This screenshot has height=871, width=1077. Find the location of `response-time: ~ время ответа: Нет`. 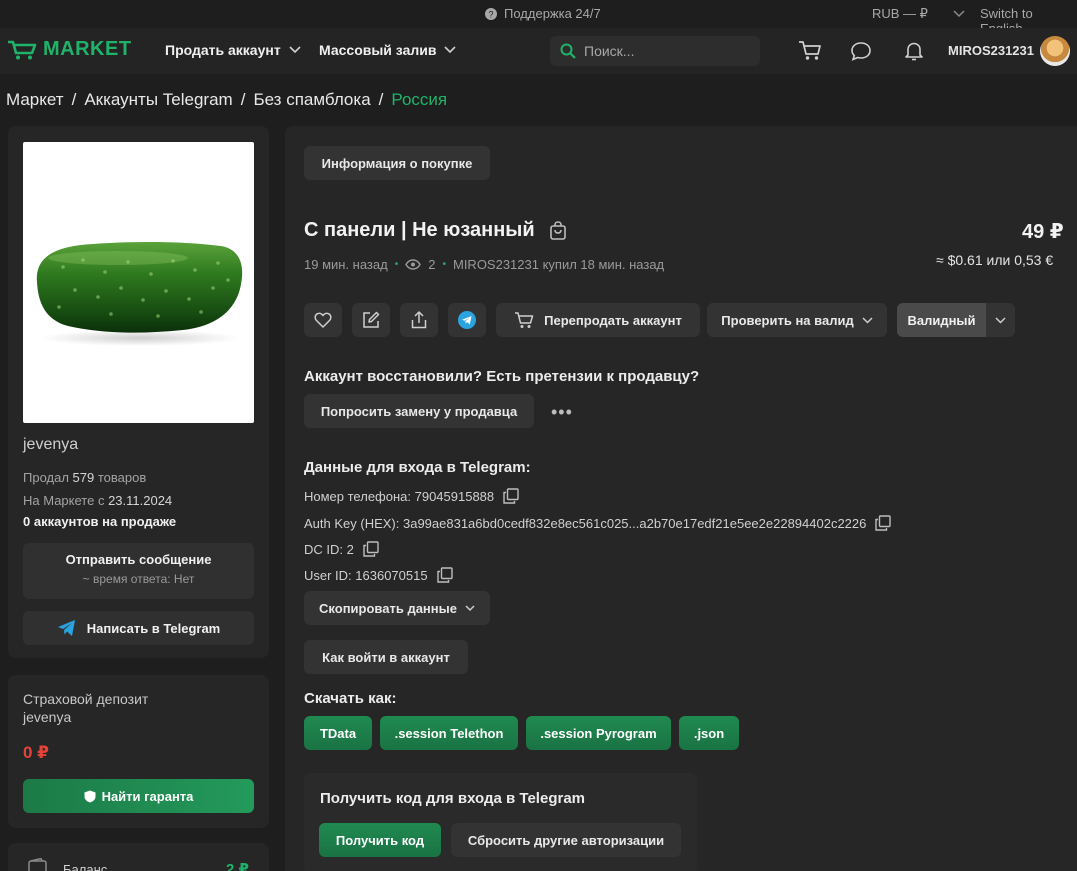

response-time: ~ время ответа: Нет is located at coordinates (138, 579).